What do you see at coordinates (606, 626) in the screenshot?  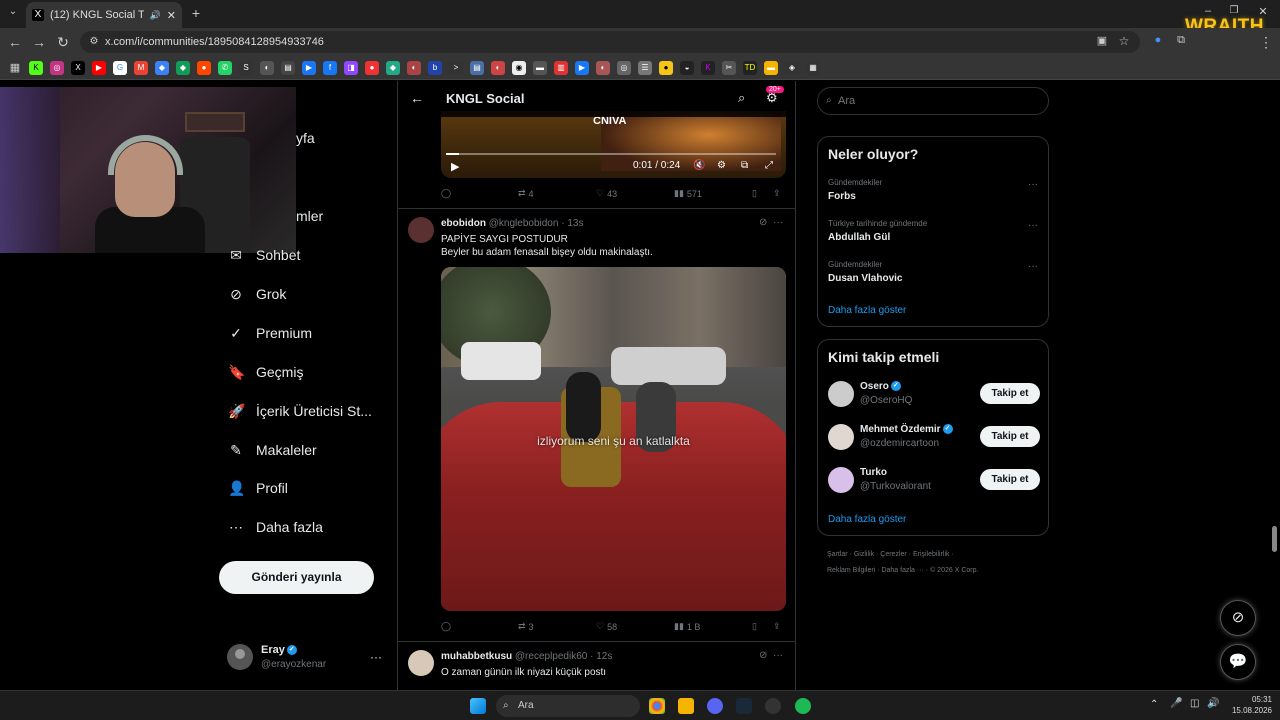 I see `like-button: ♡ 58` at bounding box center [606, 626].